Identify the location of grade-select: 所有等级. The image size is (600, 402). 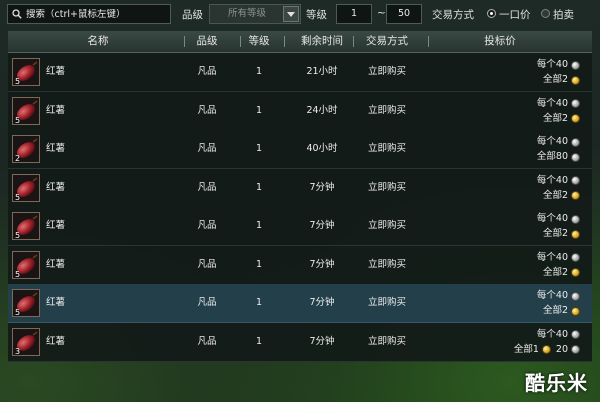
(255, 14).